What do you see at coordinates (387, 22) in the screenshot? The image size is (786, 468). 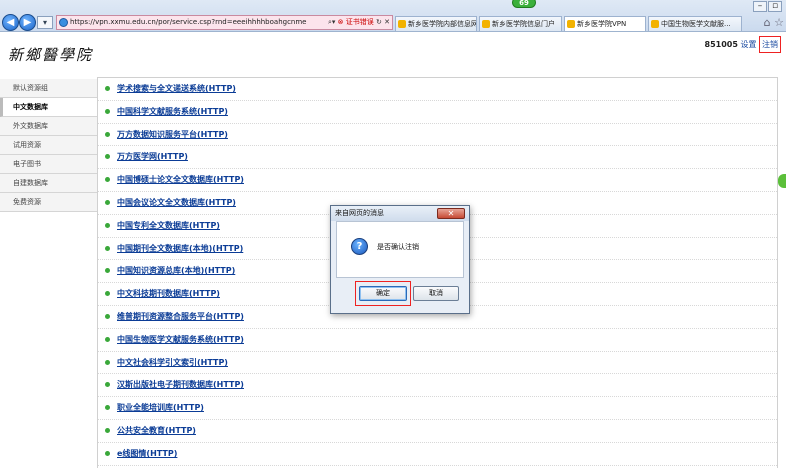 I see `stop-icon: ✕` at bounding box center [387, 22].